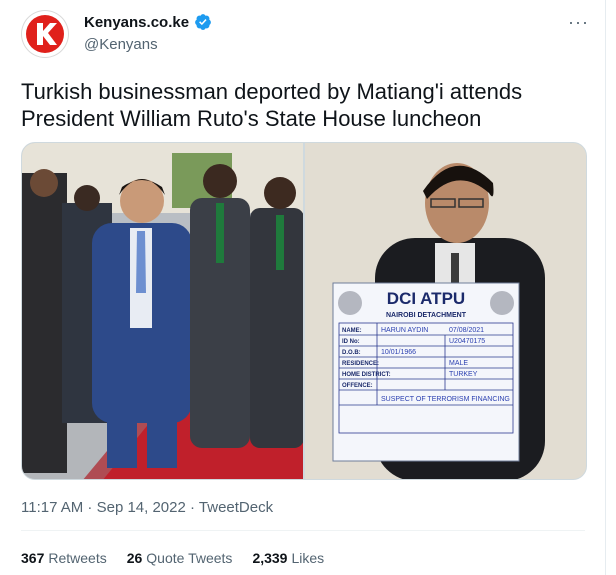  I want to click on board-gender-value: MALE, so click(458, 363).